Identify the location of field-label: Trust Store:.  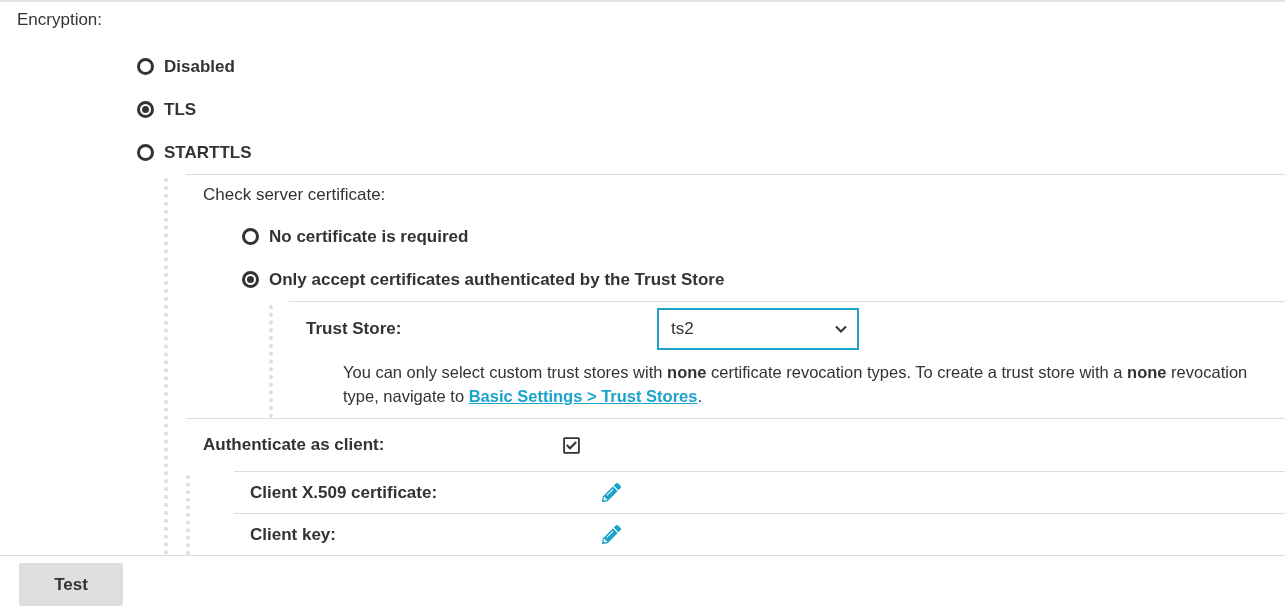
(354, 329).